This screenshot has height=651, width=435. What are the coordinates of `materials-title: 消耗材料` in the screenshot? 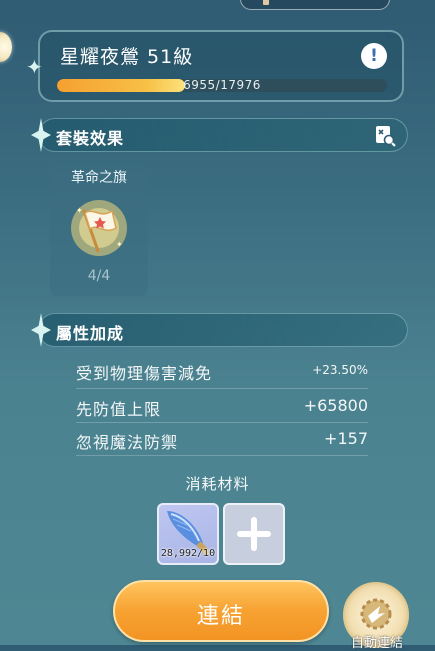 It's located at (217, 484).